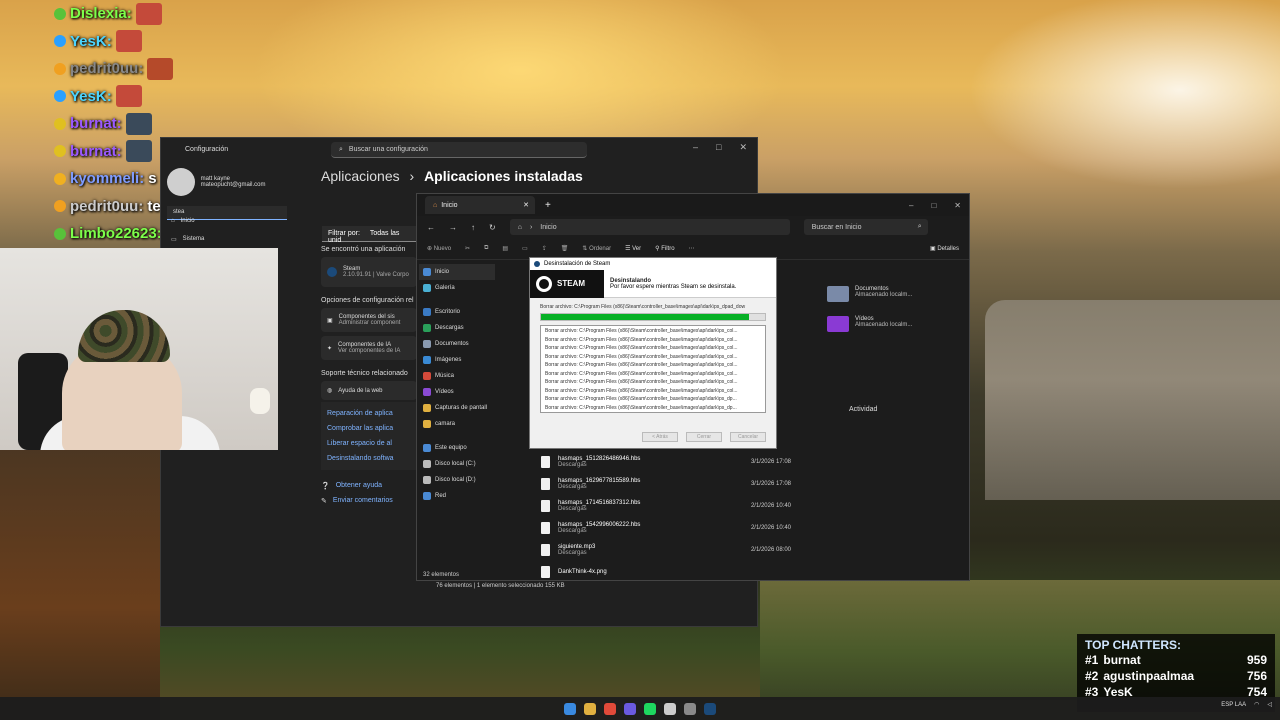  I want to click on new-tab-icon: +, so click(548, 205).